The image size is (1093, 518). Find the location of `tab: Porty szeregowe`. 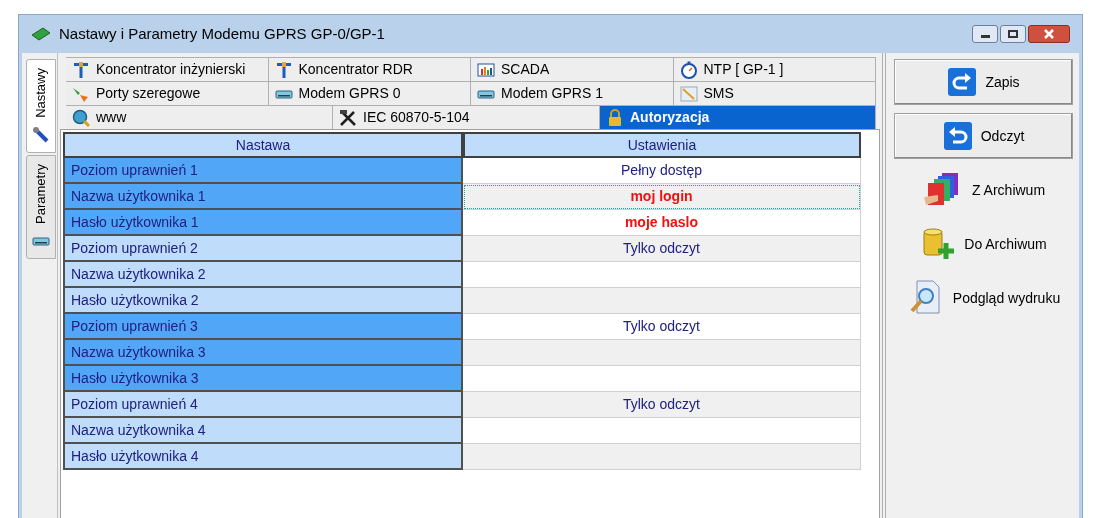

tab: Porty szeregowe is located at coordinates (167, 93).